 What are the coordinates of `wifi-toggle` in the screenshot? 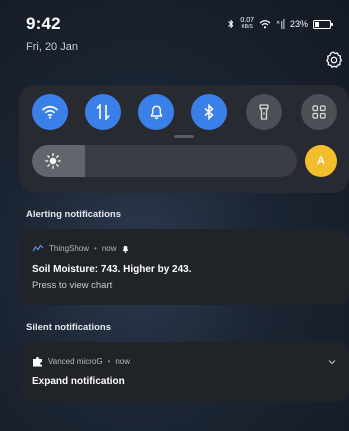 It's located at (50, 112).